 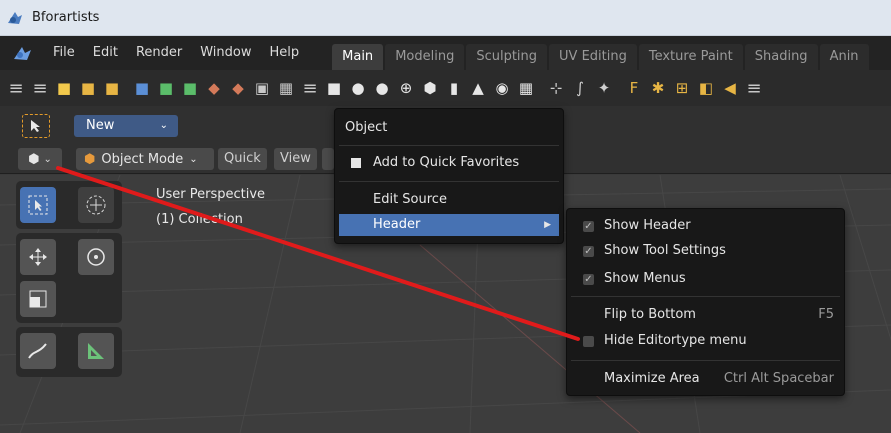 I want to click on globe-icon: ⊕, so click(x=406, y=88).